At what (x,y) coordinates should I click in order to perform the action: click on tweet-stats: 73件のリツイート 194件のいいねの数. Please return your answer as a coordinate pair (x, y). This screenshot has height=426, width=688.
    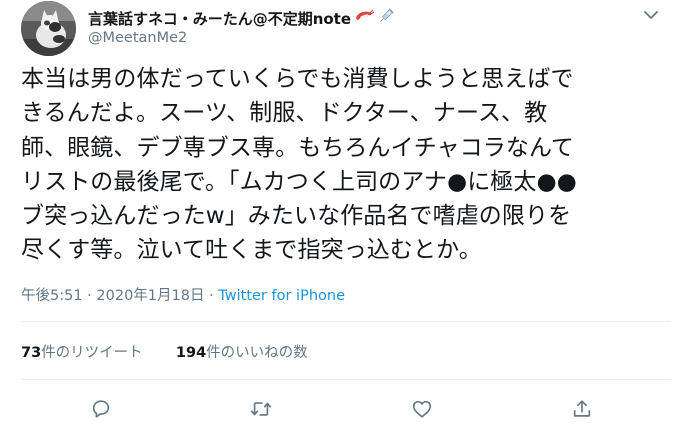
    Looking at the image, I should click on (164, 351).